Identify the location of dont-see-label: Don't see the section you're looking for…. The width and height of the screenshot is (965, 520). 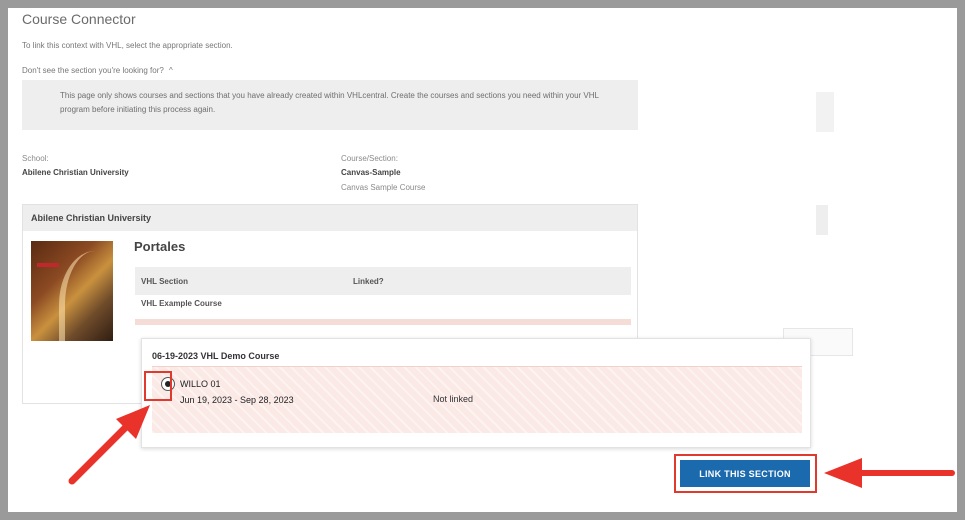
(93, 70).